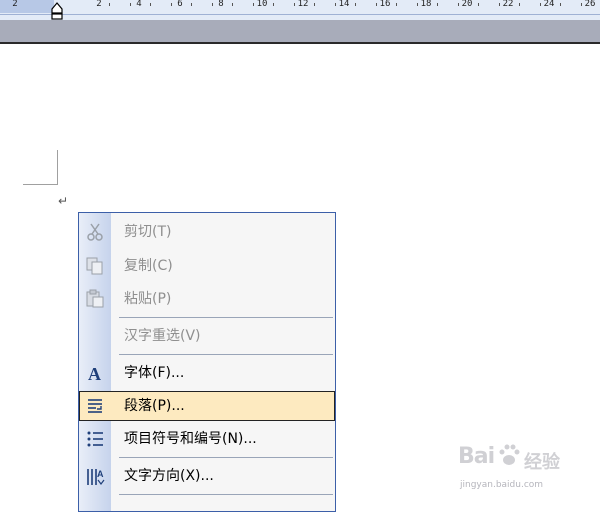 This screenshot has width=600, height=512. What do you see at coordinates (94, 266) in the screenshot?
I see `copy-icon` at bounding box center [94, 266].